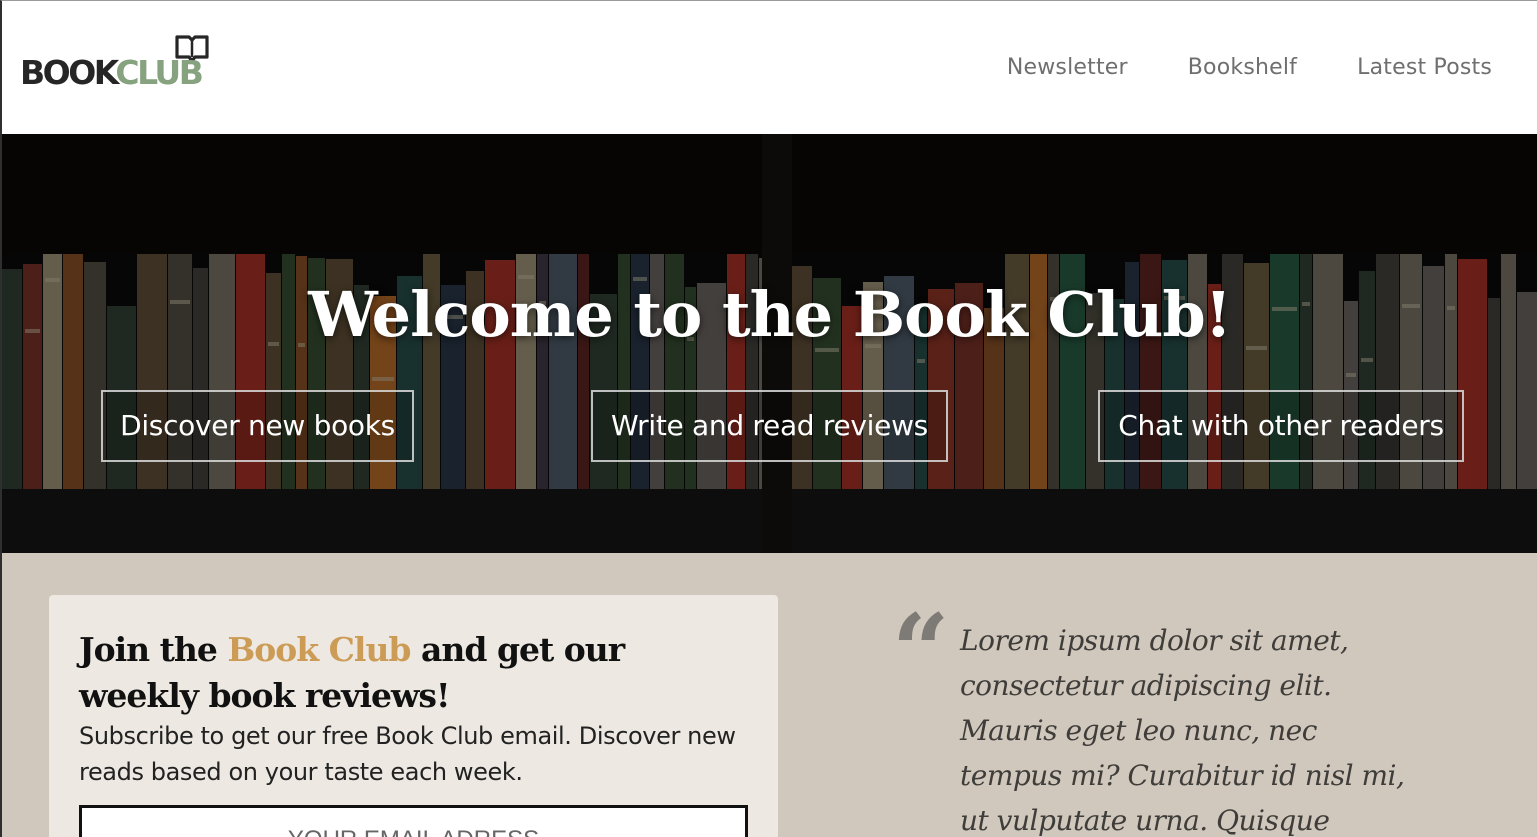 Image resolution: width=1537 pixels, height=837 pixels. What do you see at coordinates (769, 426) in the screenshot?
I see `write-reviews-button: Write and read reviews` at bounding box center [769, 426].